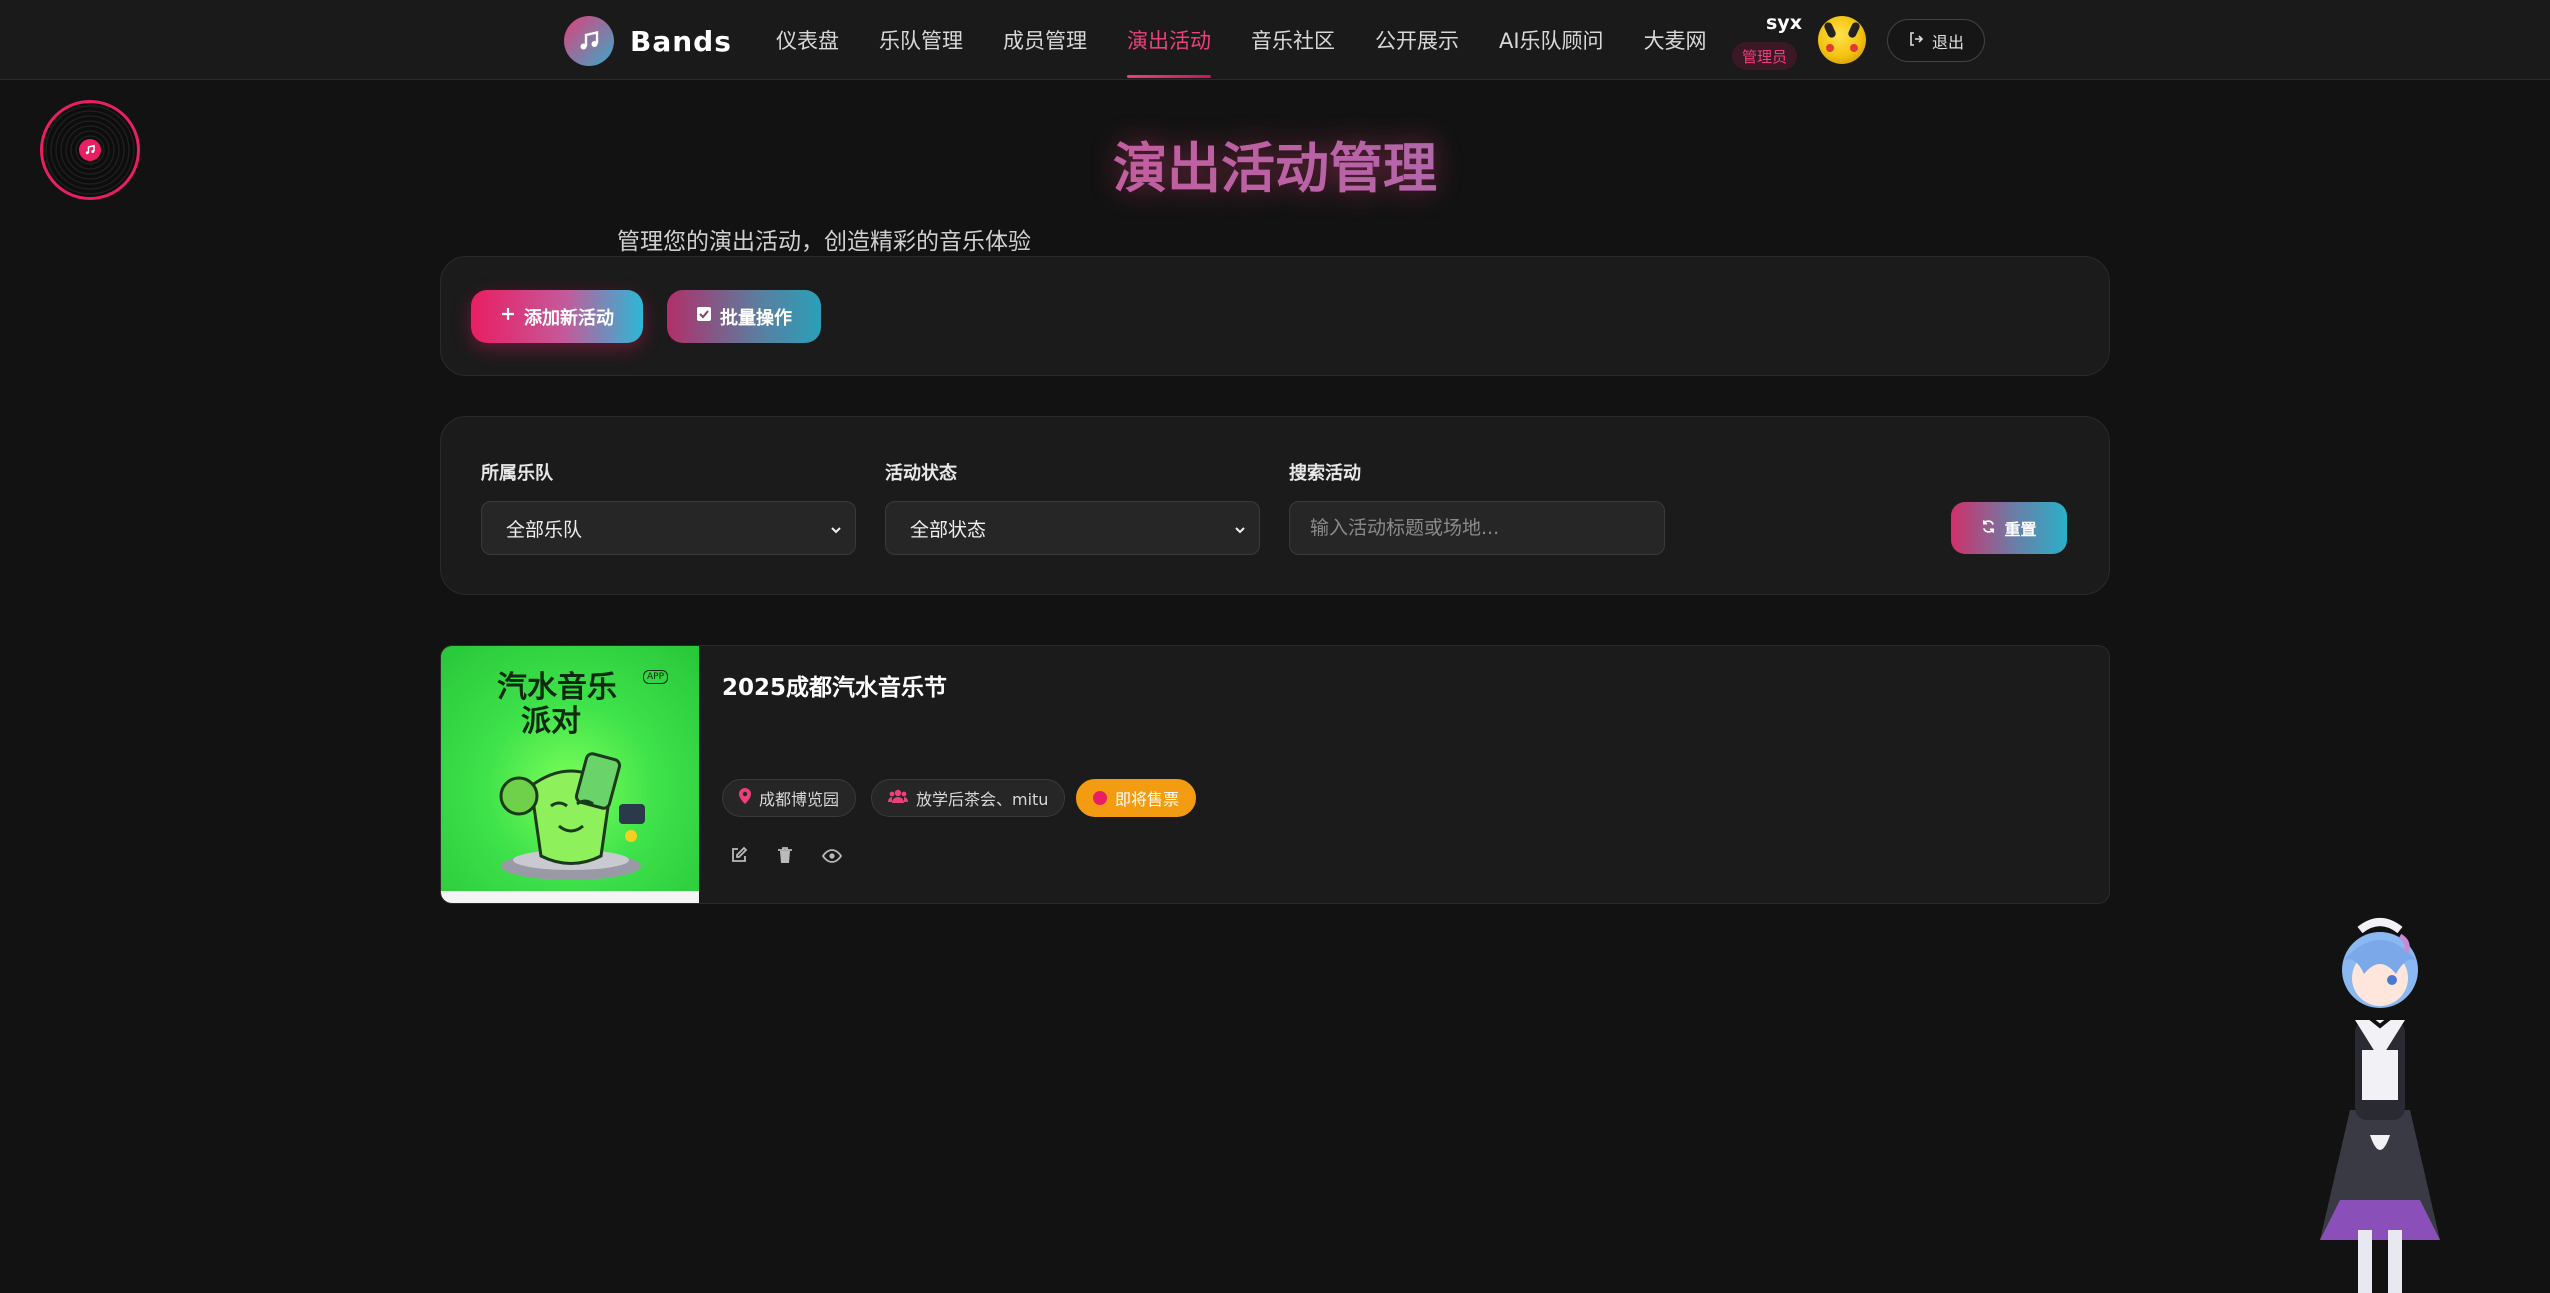 This screenshot has height=1293, width=2550. What do you see at coordinates (921, 473) in the screenshot?
I see `status-filter-label: 活动状态` at bounding box center [921, 473].